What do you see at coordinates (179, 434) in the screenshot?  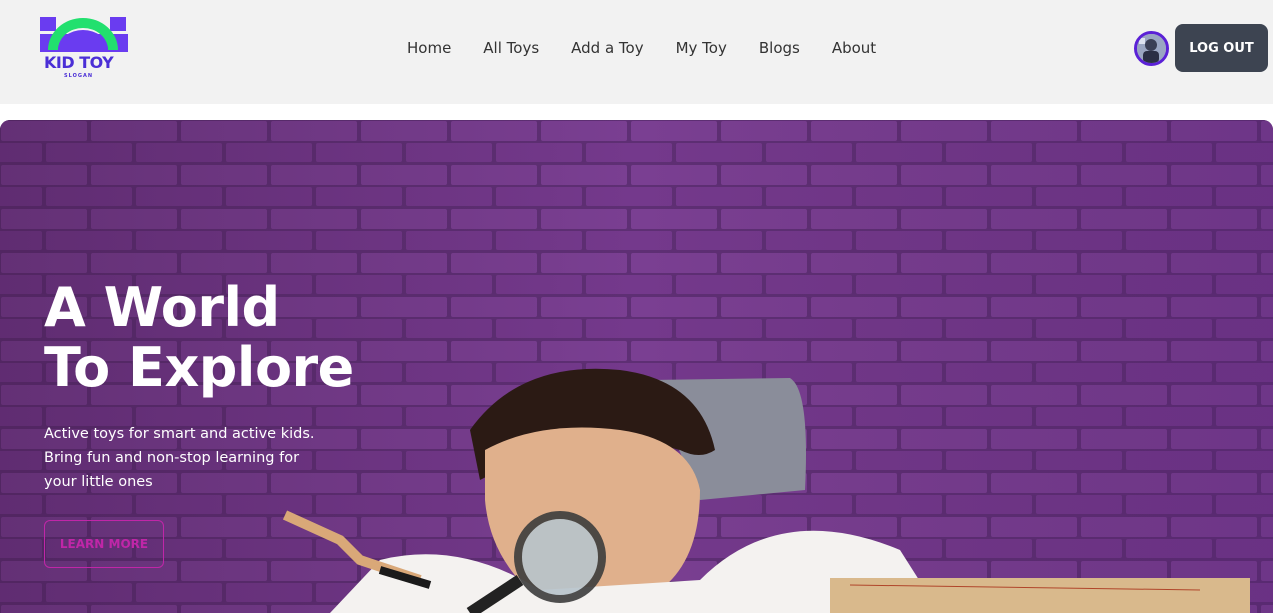 I see `hero-desc-line-1: Active toys for smart and active kids.` at bounding box center [179, 434].